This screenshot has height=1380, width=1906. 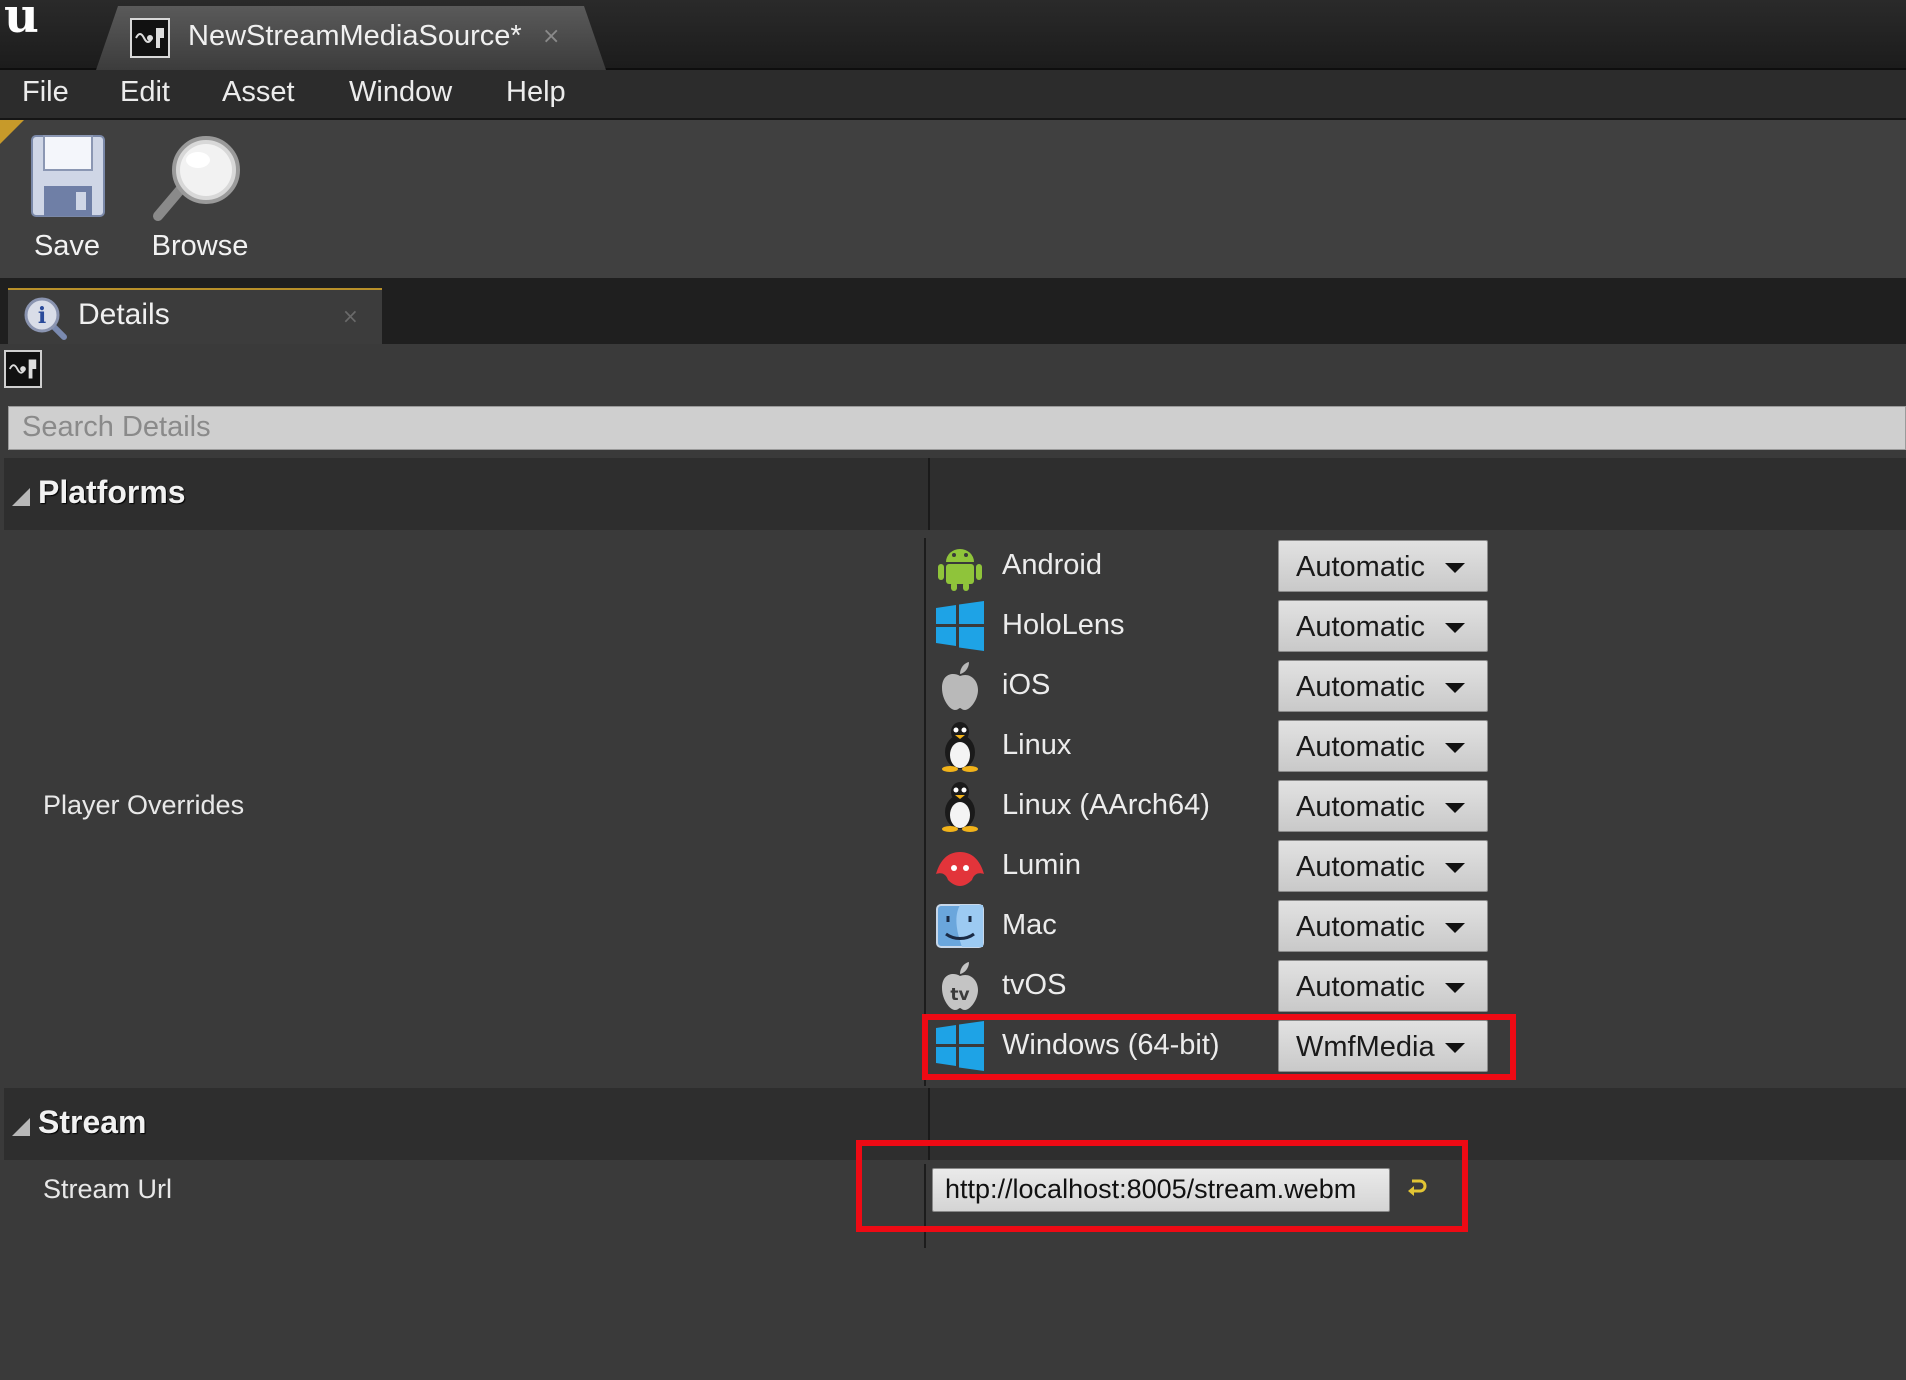 I want to click on platform-row-mac: Mac Automatic, so click(x=1217, y=926).